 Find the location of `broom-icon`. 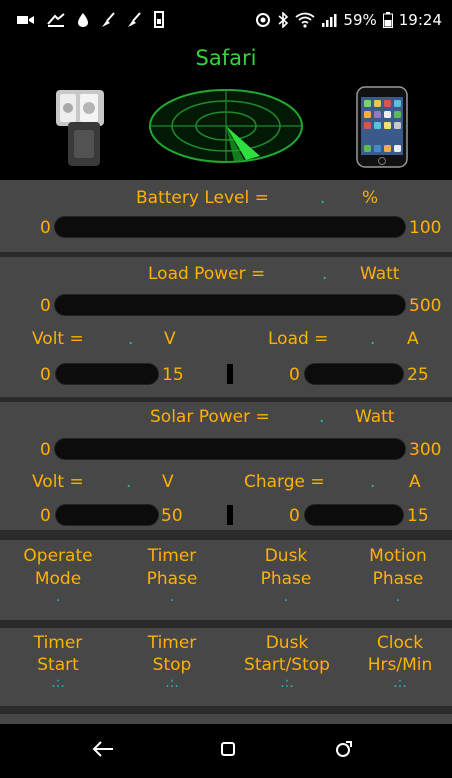

broom-icon is located at coordinates (134, 19).